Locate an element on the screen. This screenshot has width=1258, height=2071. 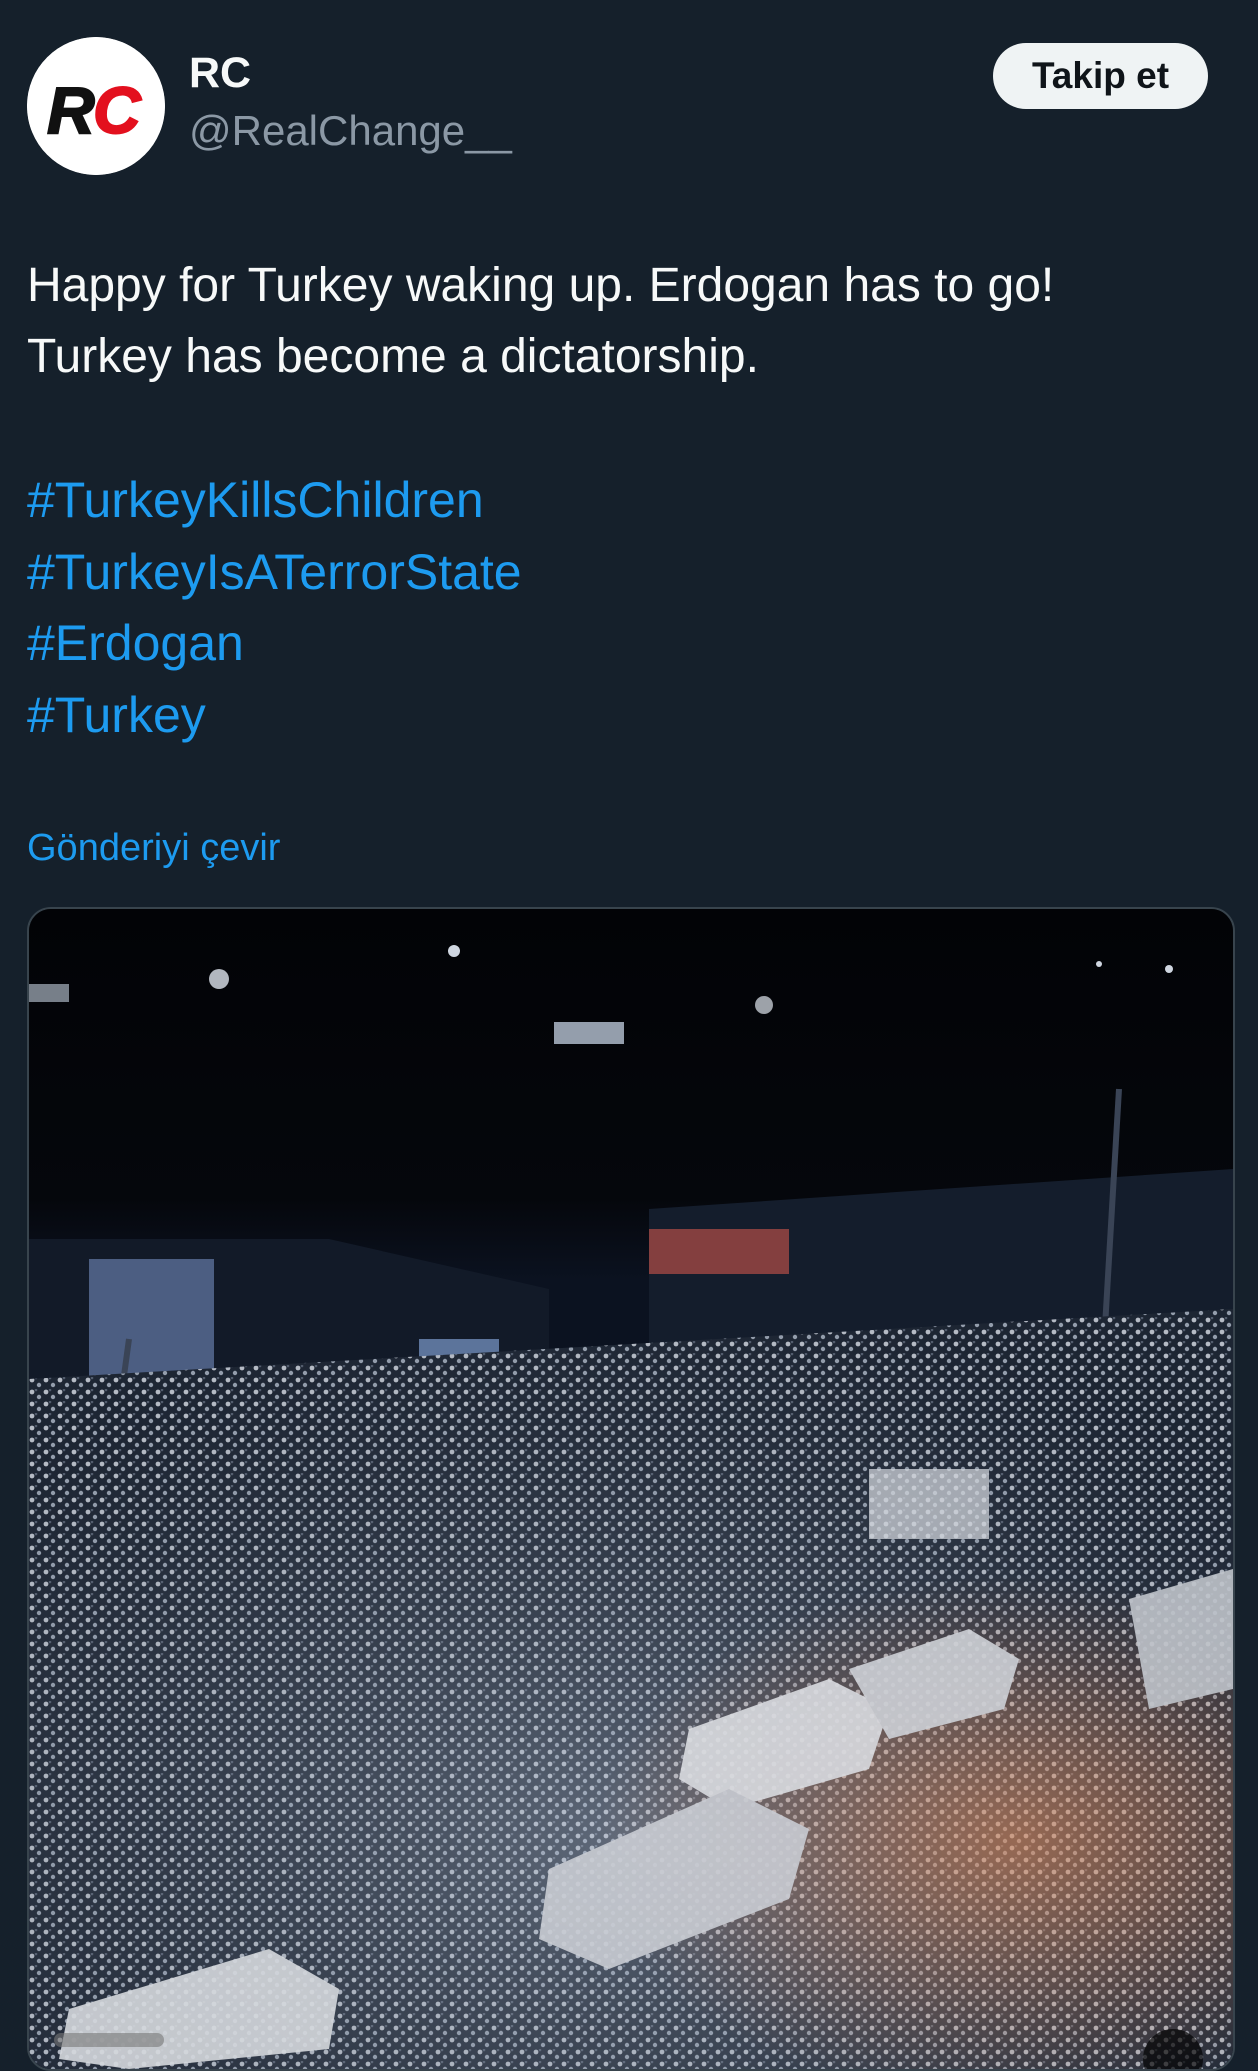
hashtag-link: #TurkeyKillsChildren is located at coordinates (274, 501).